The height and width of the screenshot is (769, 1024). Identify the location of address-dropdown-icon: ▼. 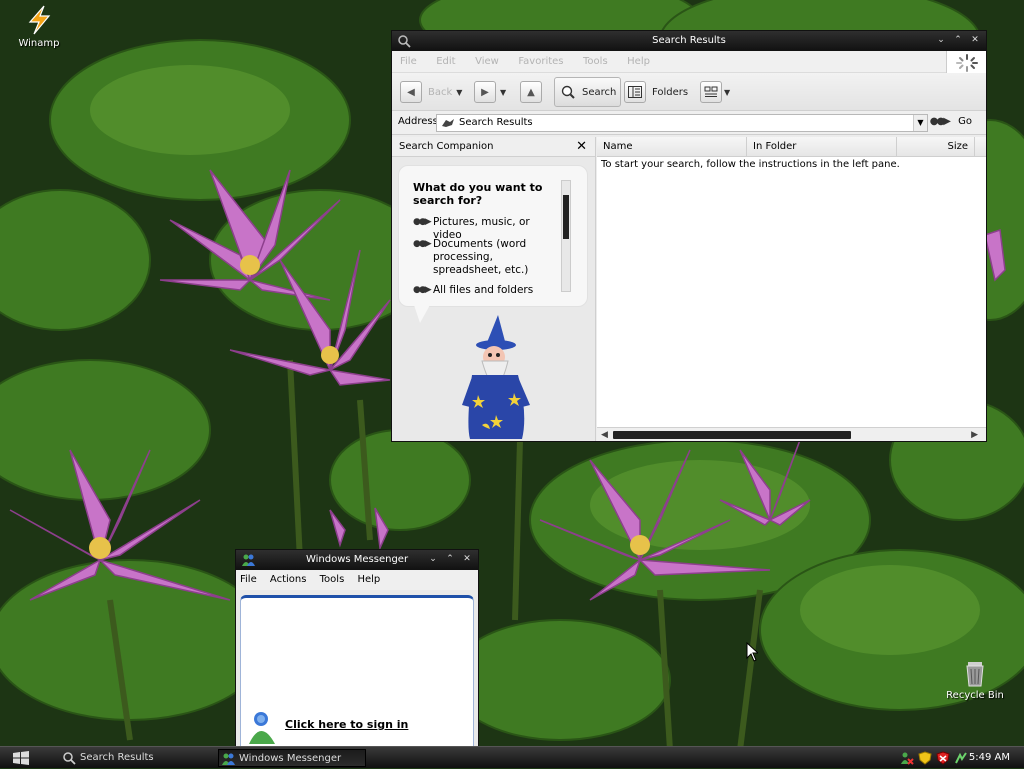
(920, 123).